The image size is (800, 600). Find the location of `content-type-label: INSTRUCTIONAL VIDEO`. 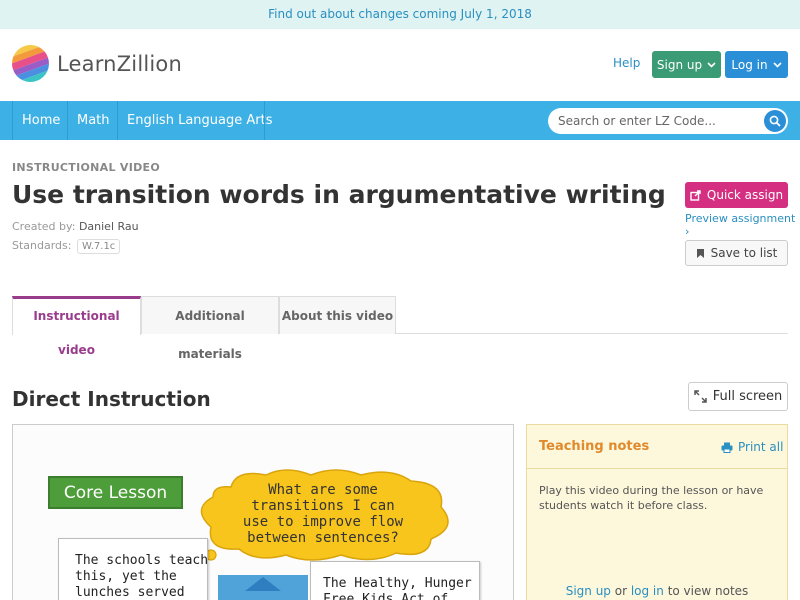

content-type-label: INSTRUCTIONAL VIDEO is located at coordinates (86, 167).